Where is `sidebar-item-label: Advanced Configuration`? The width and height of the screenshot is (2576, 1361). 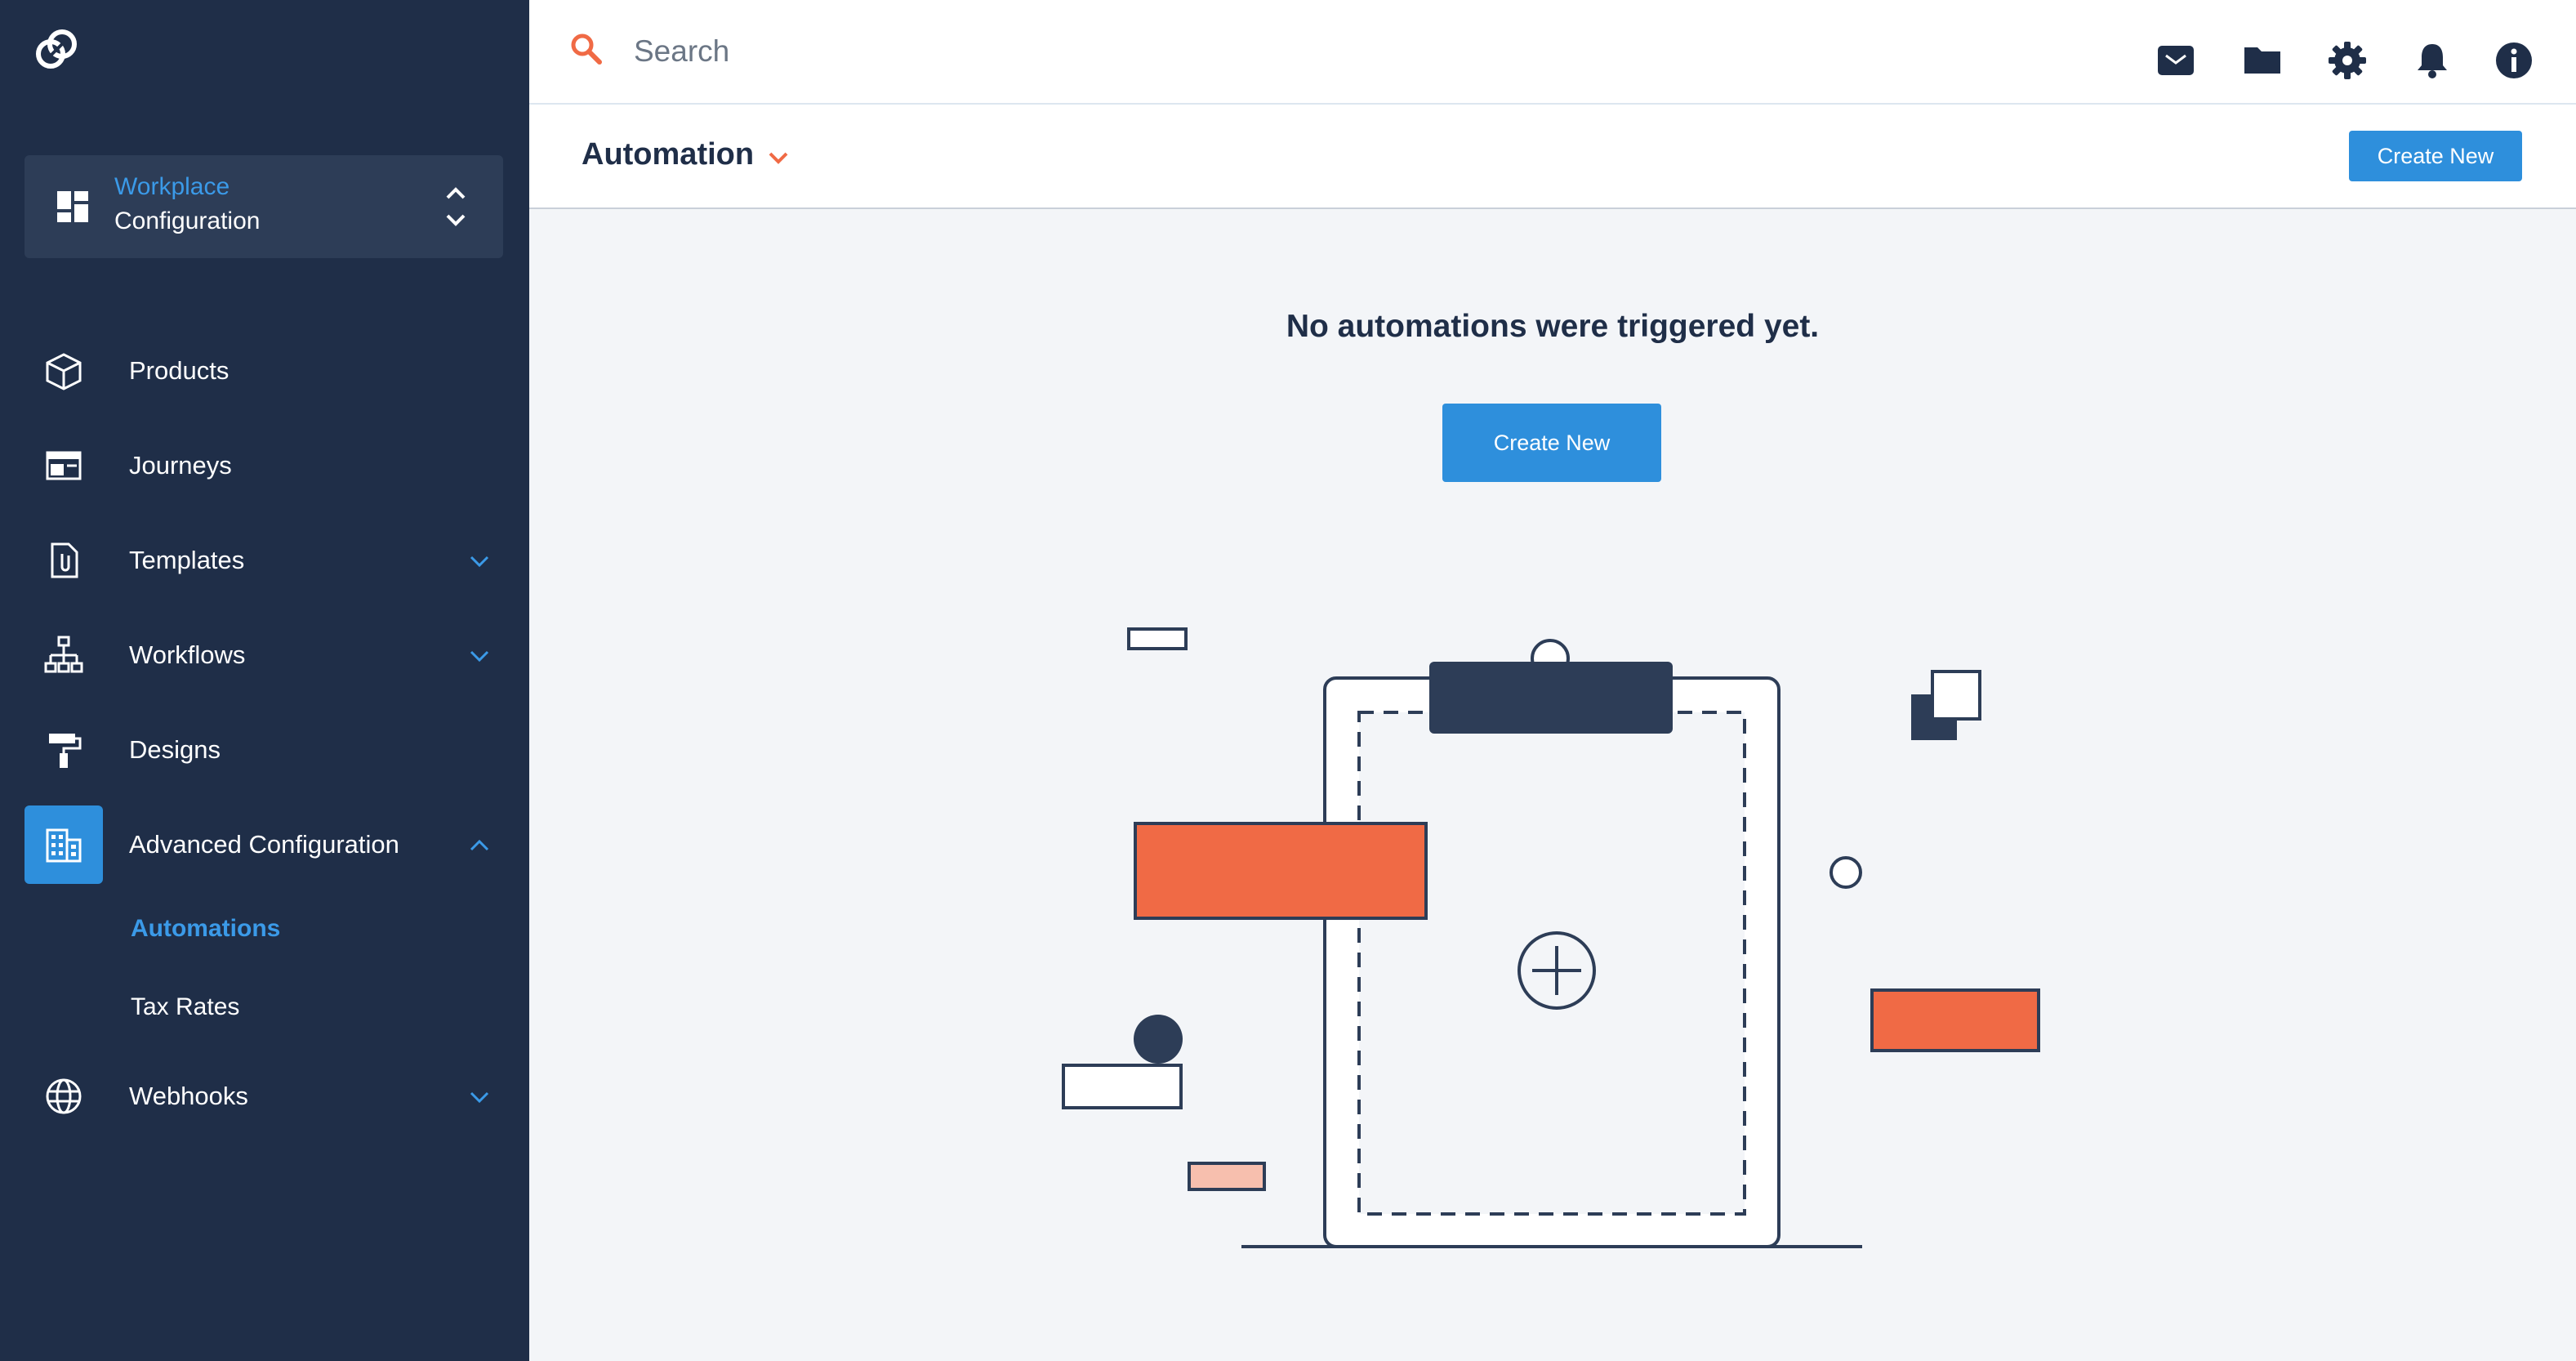
sidebar-item-label: Advanced Configuration is located at coordinates (264, 845).